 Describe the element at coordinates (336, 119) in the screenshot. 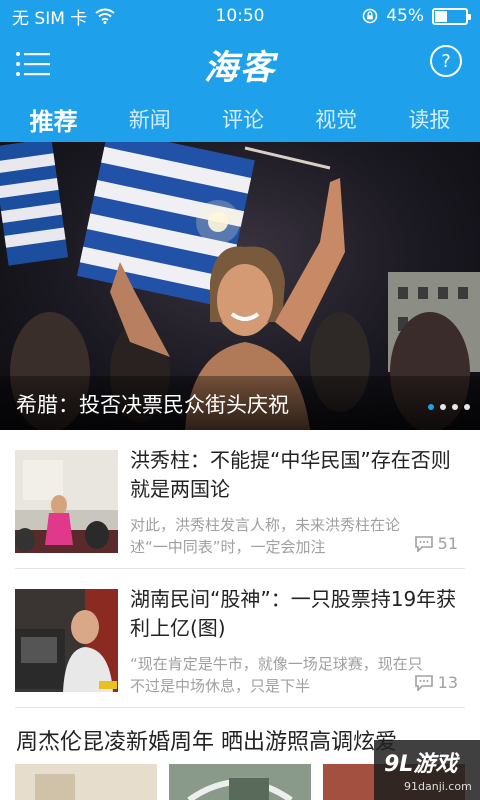

I see `tab-visual: 视觉` at that location.